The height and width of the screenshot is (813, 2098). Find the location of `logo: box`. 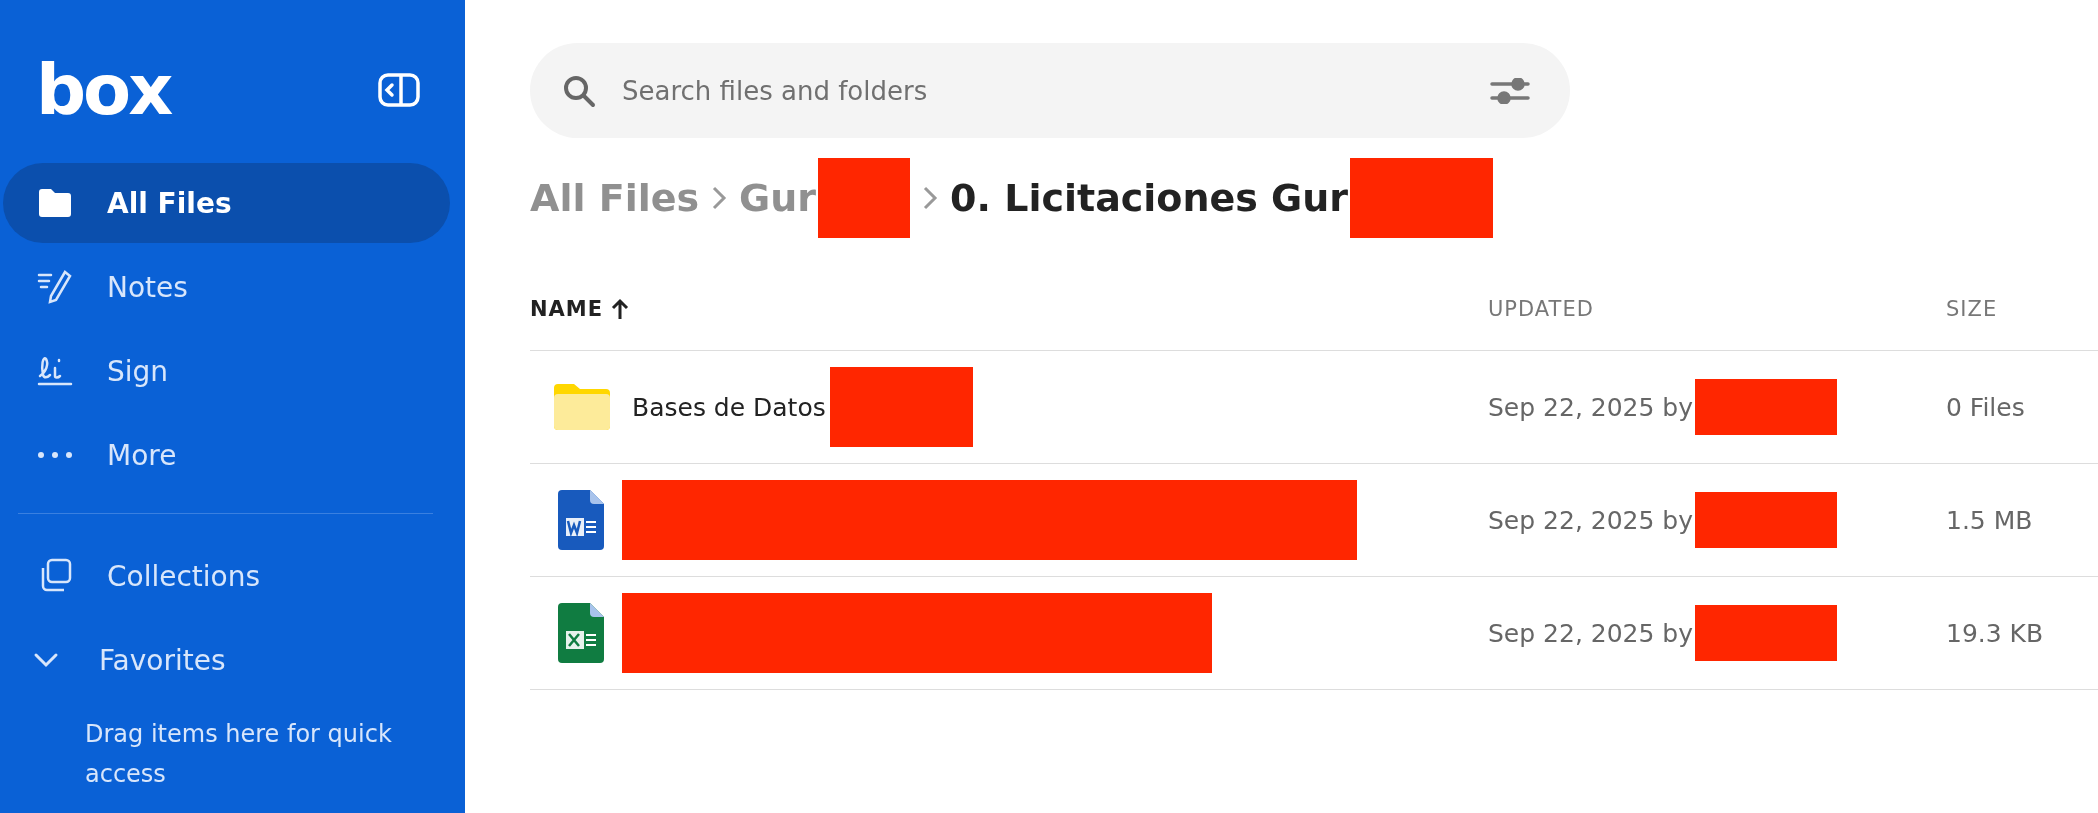

logo: box is located at coordinates (103, 90).